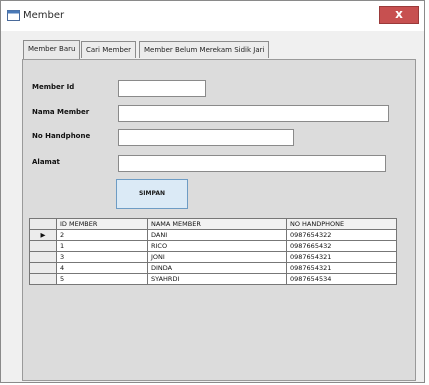 This screenshot has height=385, width=429. What do you see at coordinates (252, 163) in the screenshot?
I see `alamat-input` at bounding box center [252, 163].